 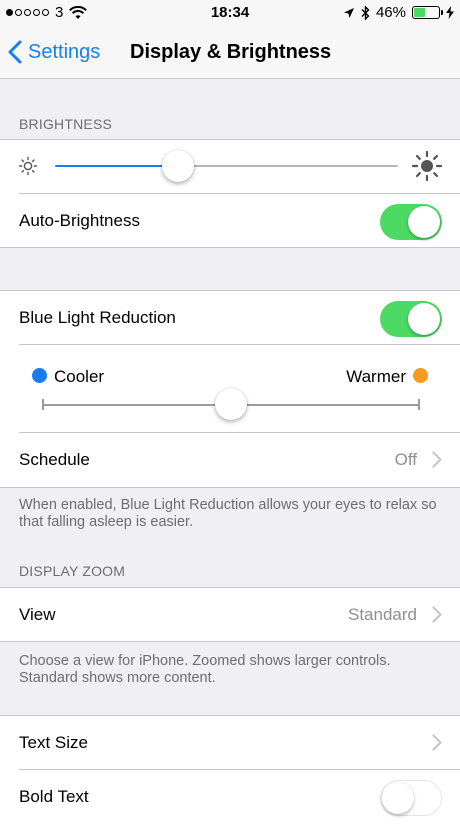 What do you see at coordinates (427, 166) in the screenshot?
I see `brightness-high-icon` at bounding box center [427, 166].